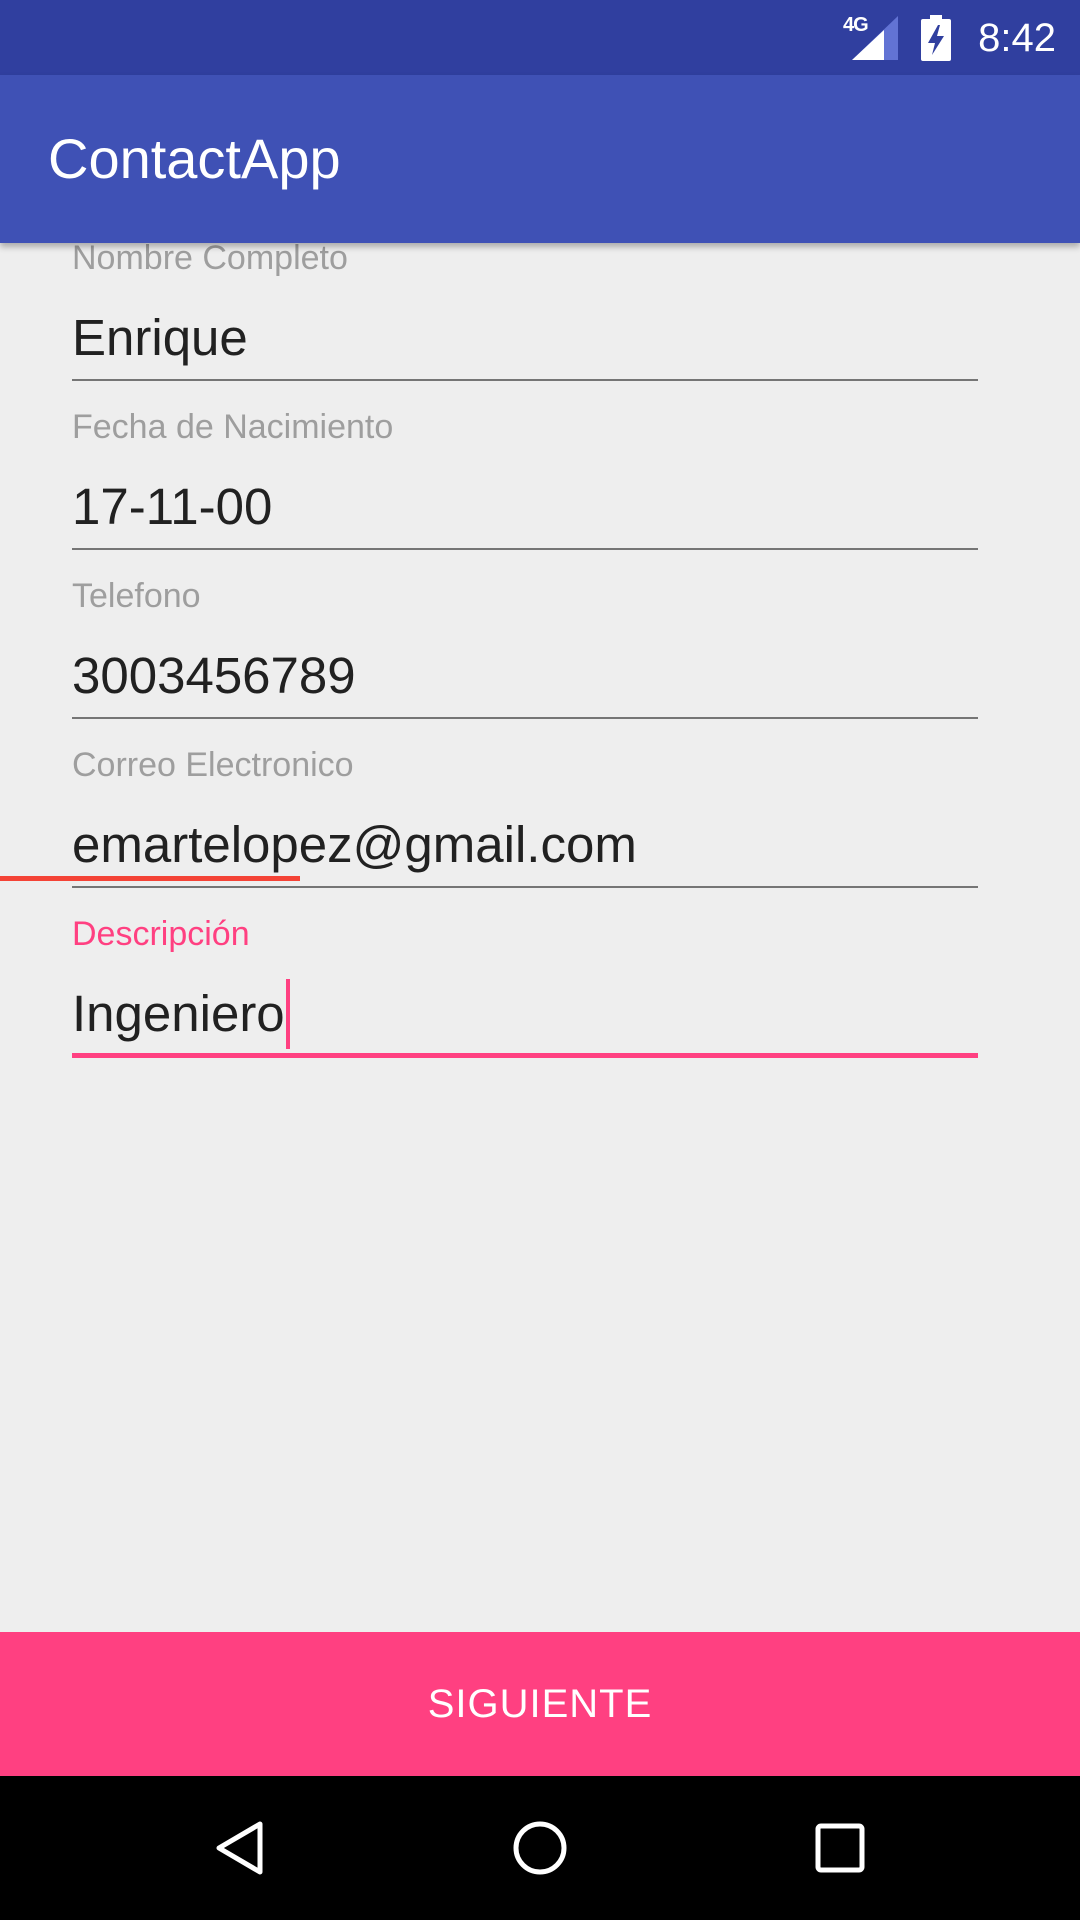  Describe the element at coordinates (178, 1013) in the screenshot. I see `description-input: Ingeniero` at that location.